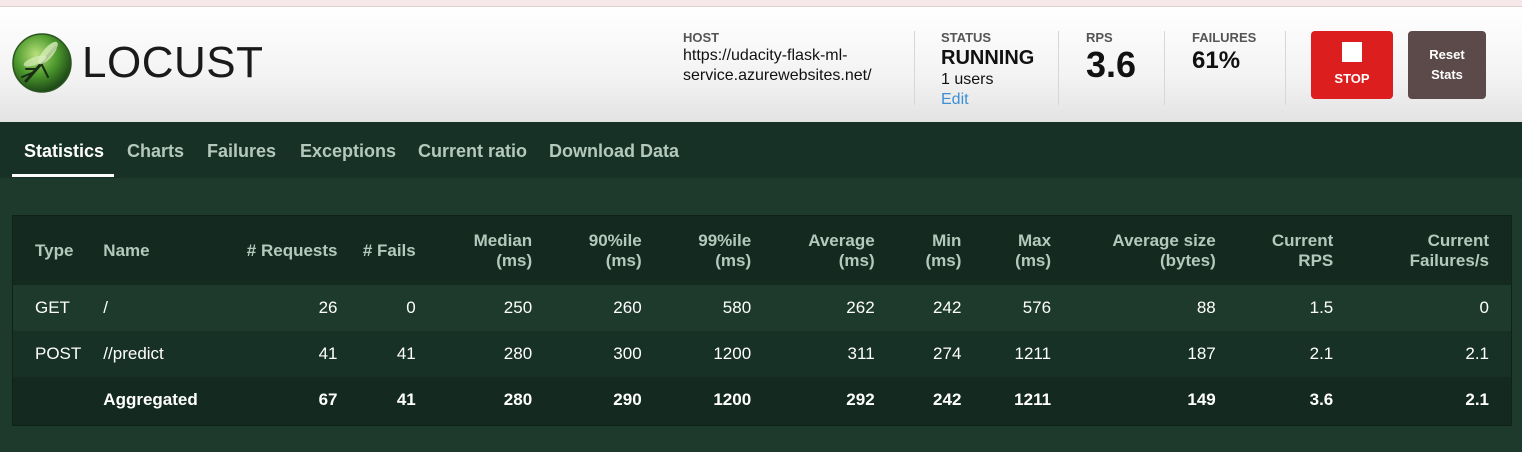 This screenshot has height=452, width=1522. I want to click on host-url-line2: service.azurewebsites.net/, so click(777, 75).